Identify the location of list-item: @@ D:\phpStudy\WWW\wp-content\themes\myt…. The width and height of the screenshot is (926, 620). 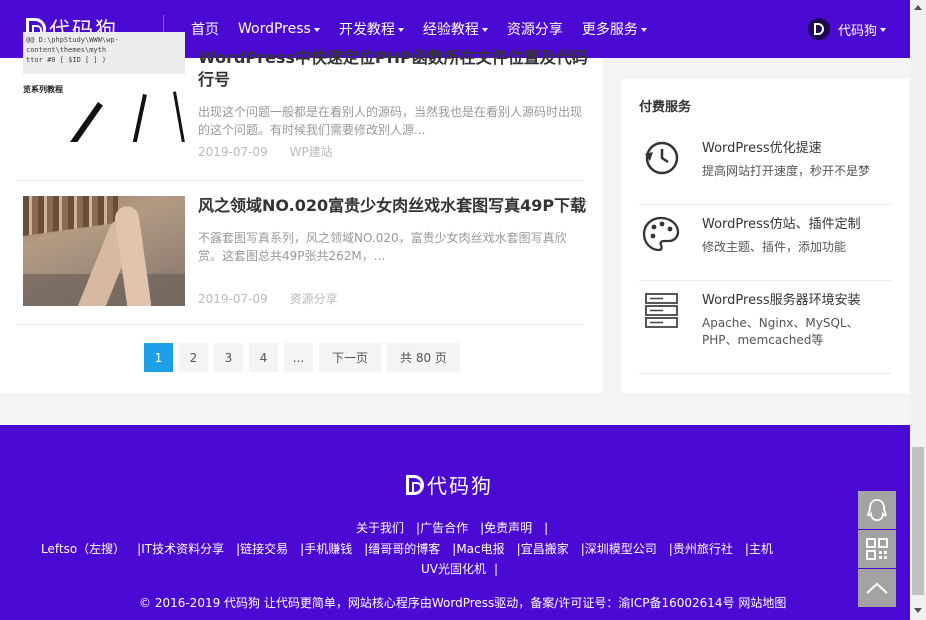
(302, 106).